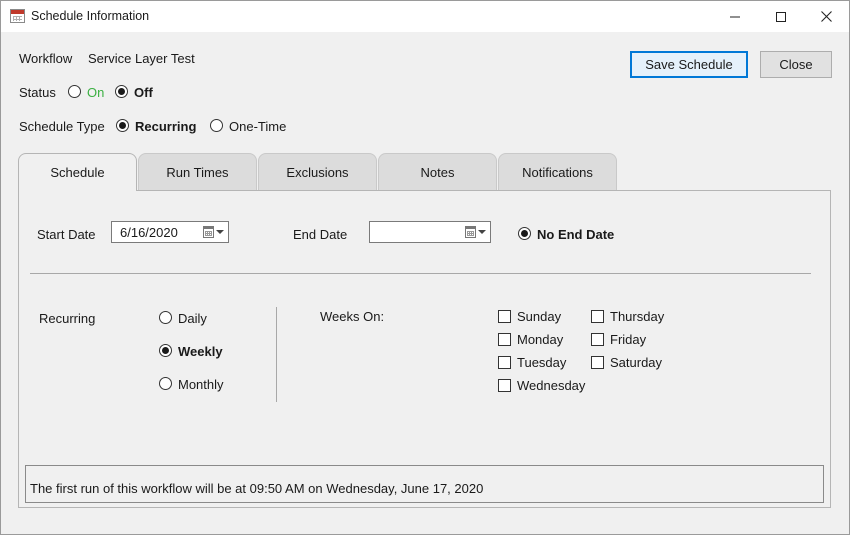 This screenshot has width=850, height=535. I want to click on type-recurring-radio, so click(122, 125).